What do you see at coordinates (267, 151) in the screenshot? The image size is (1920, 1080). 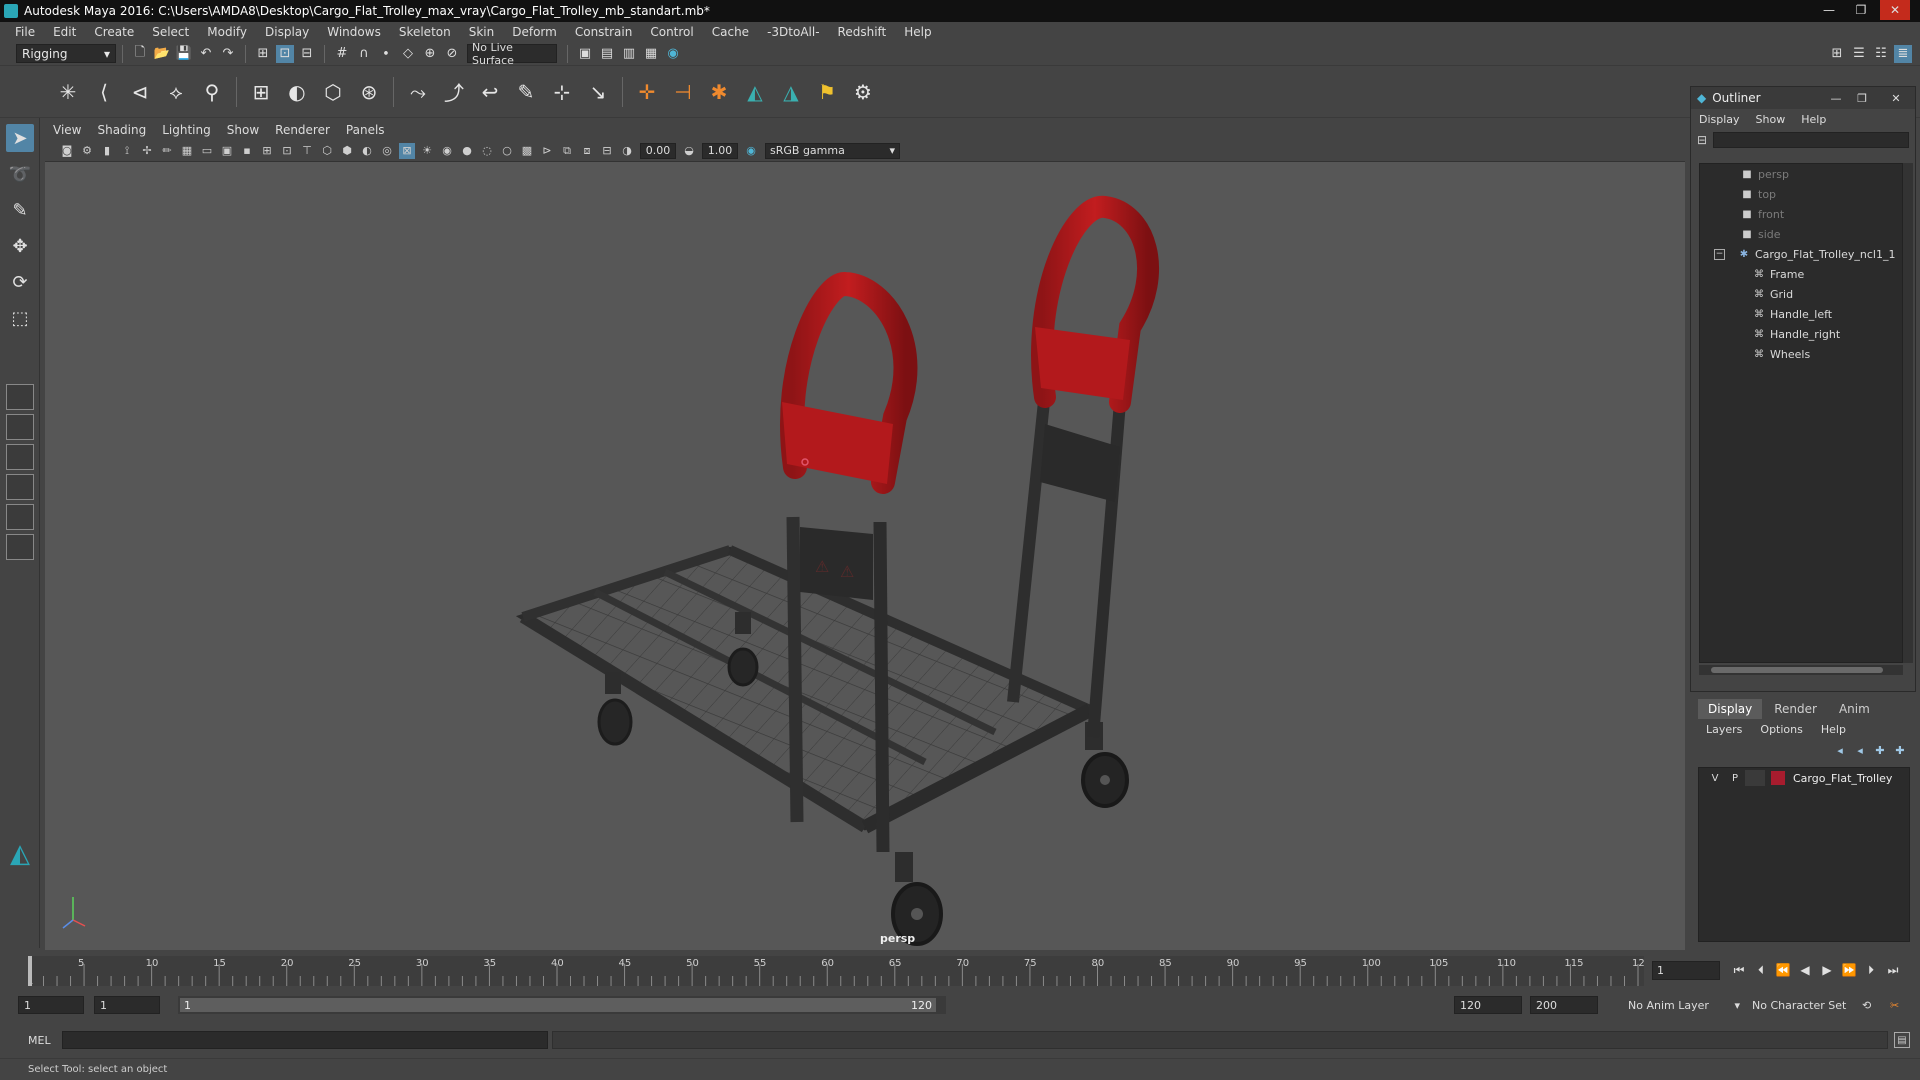 I see `field-chart-icon: ⊞` at bounding box center [267, 151].